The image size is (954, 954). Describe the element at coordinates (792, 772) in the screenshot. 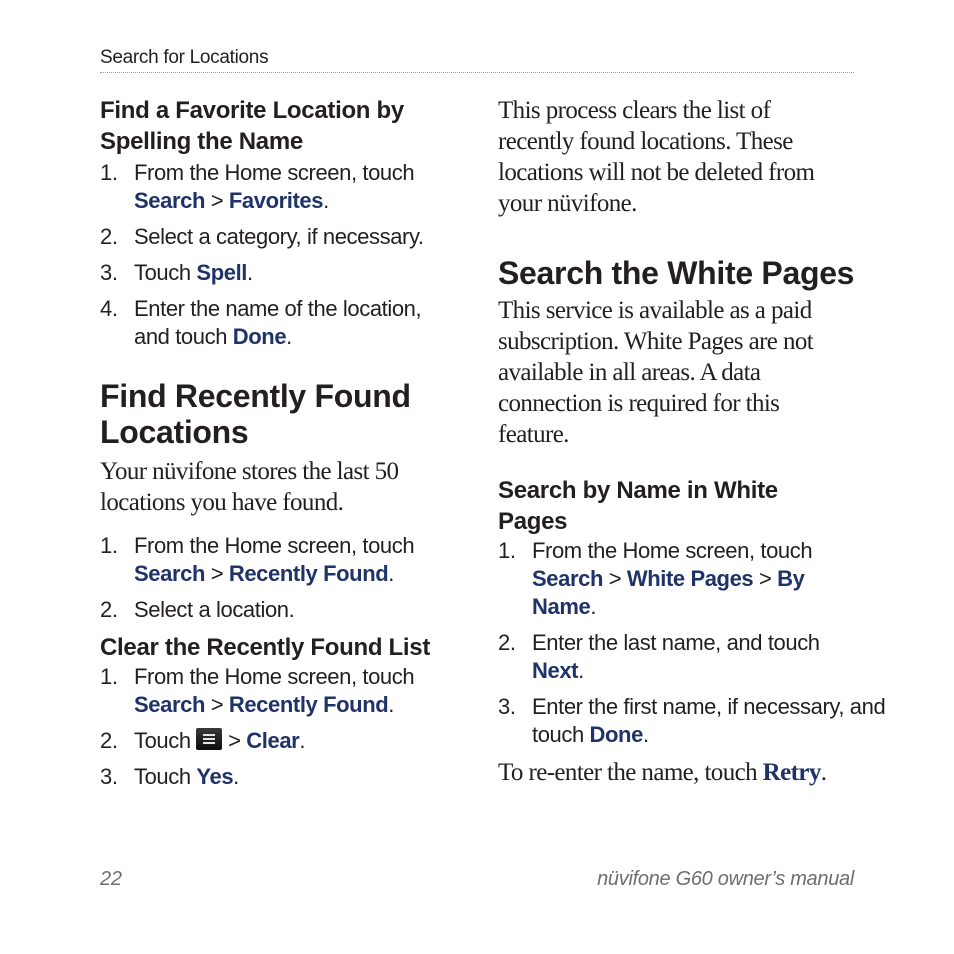

I see `retry-keyword: Retry` at that location.